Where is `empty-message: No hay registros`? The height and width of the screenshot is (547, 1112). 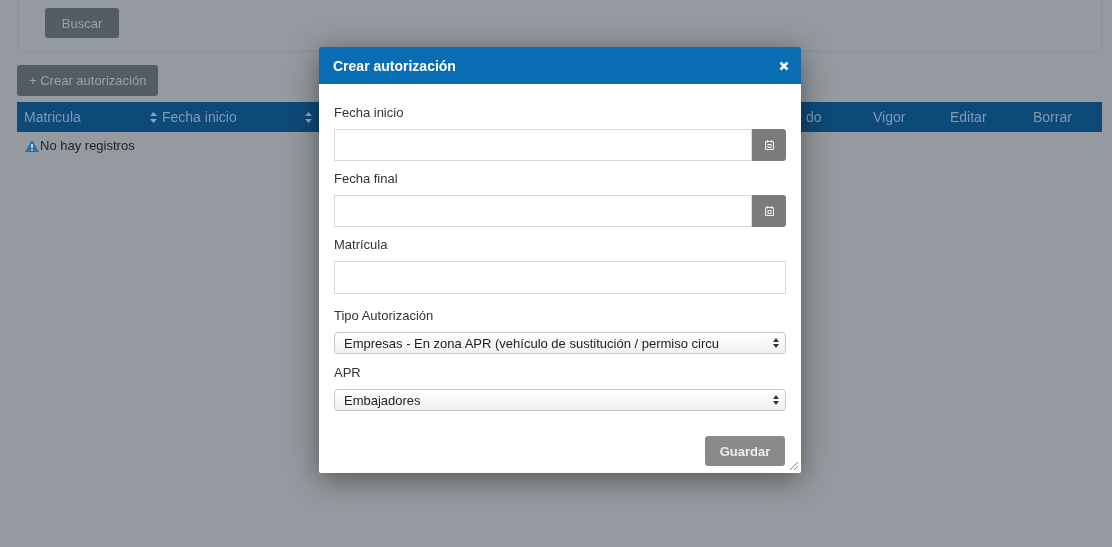
empty-message: No hay registros is located at coordinates (87, 145).